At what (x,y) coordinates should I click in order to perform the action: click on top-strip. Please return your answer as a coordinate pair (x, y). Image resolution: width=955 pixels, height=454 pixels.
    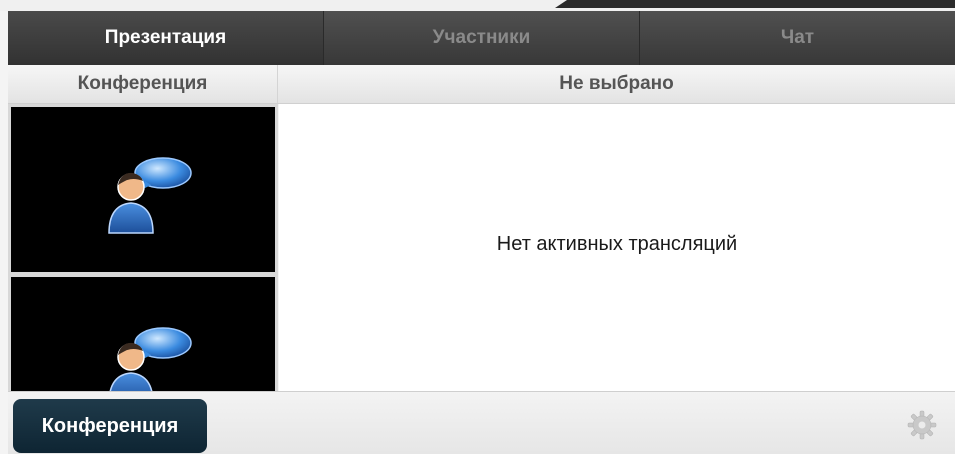
    Looking at the image, I should click on (477, 5).